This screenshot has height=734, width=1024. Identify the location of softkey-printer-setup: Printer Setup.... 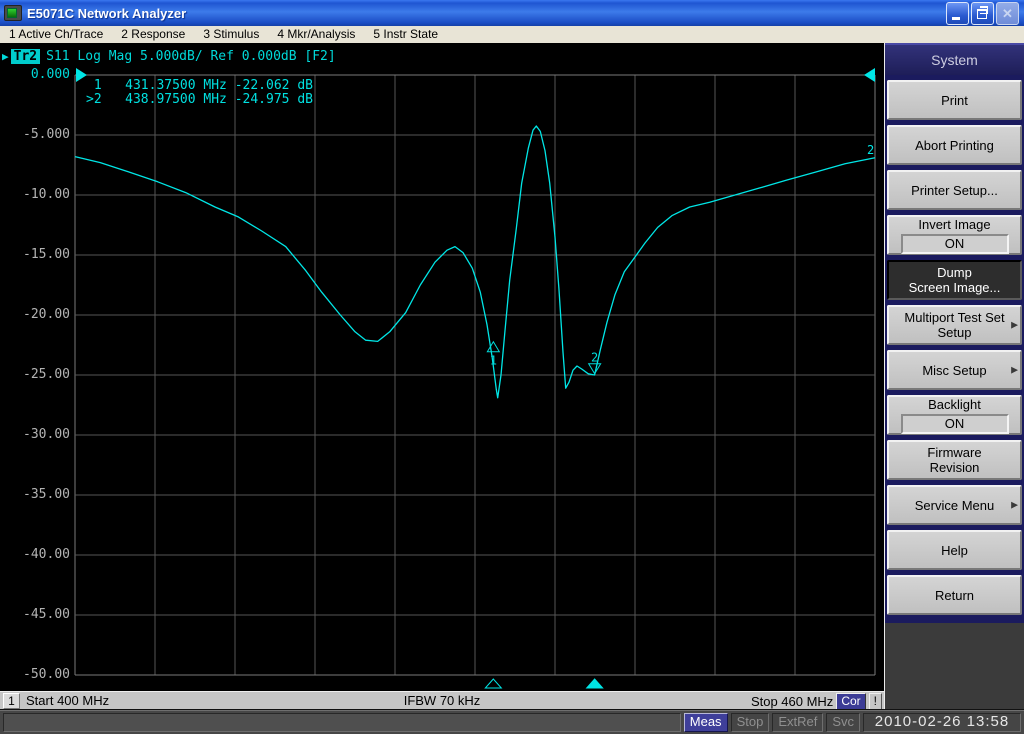
(954, 190).